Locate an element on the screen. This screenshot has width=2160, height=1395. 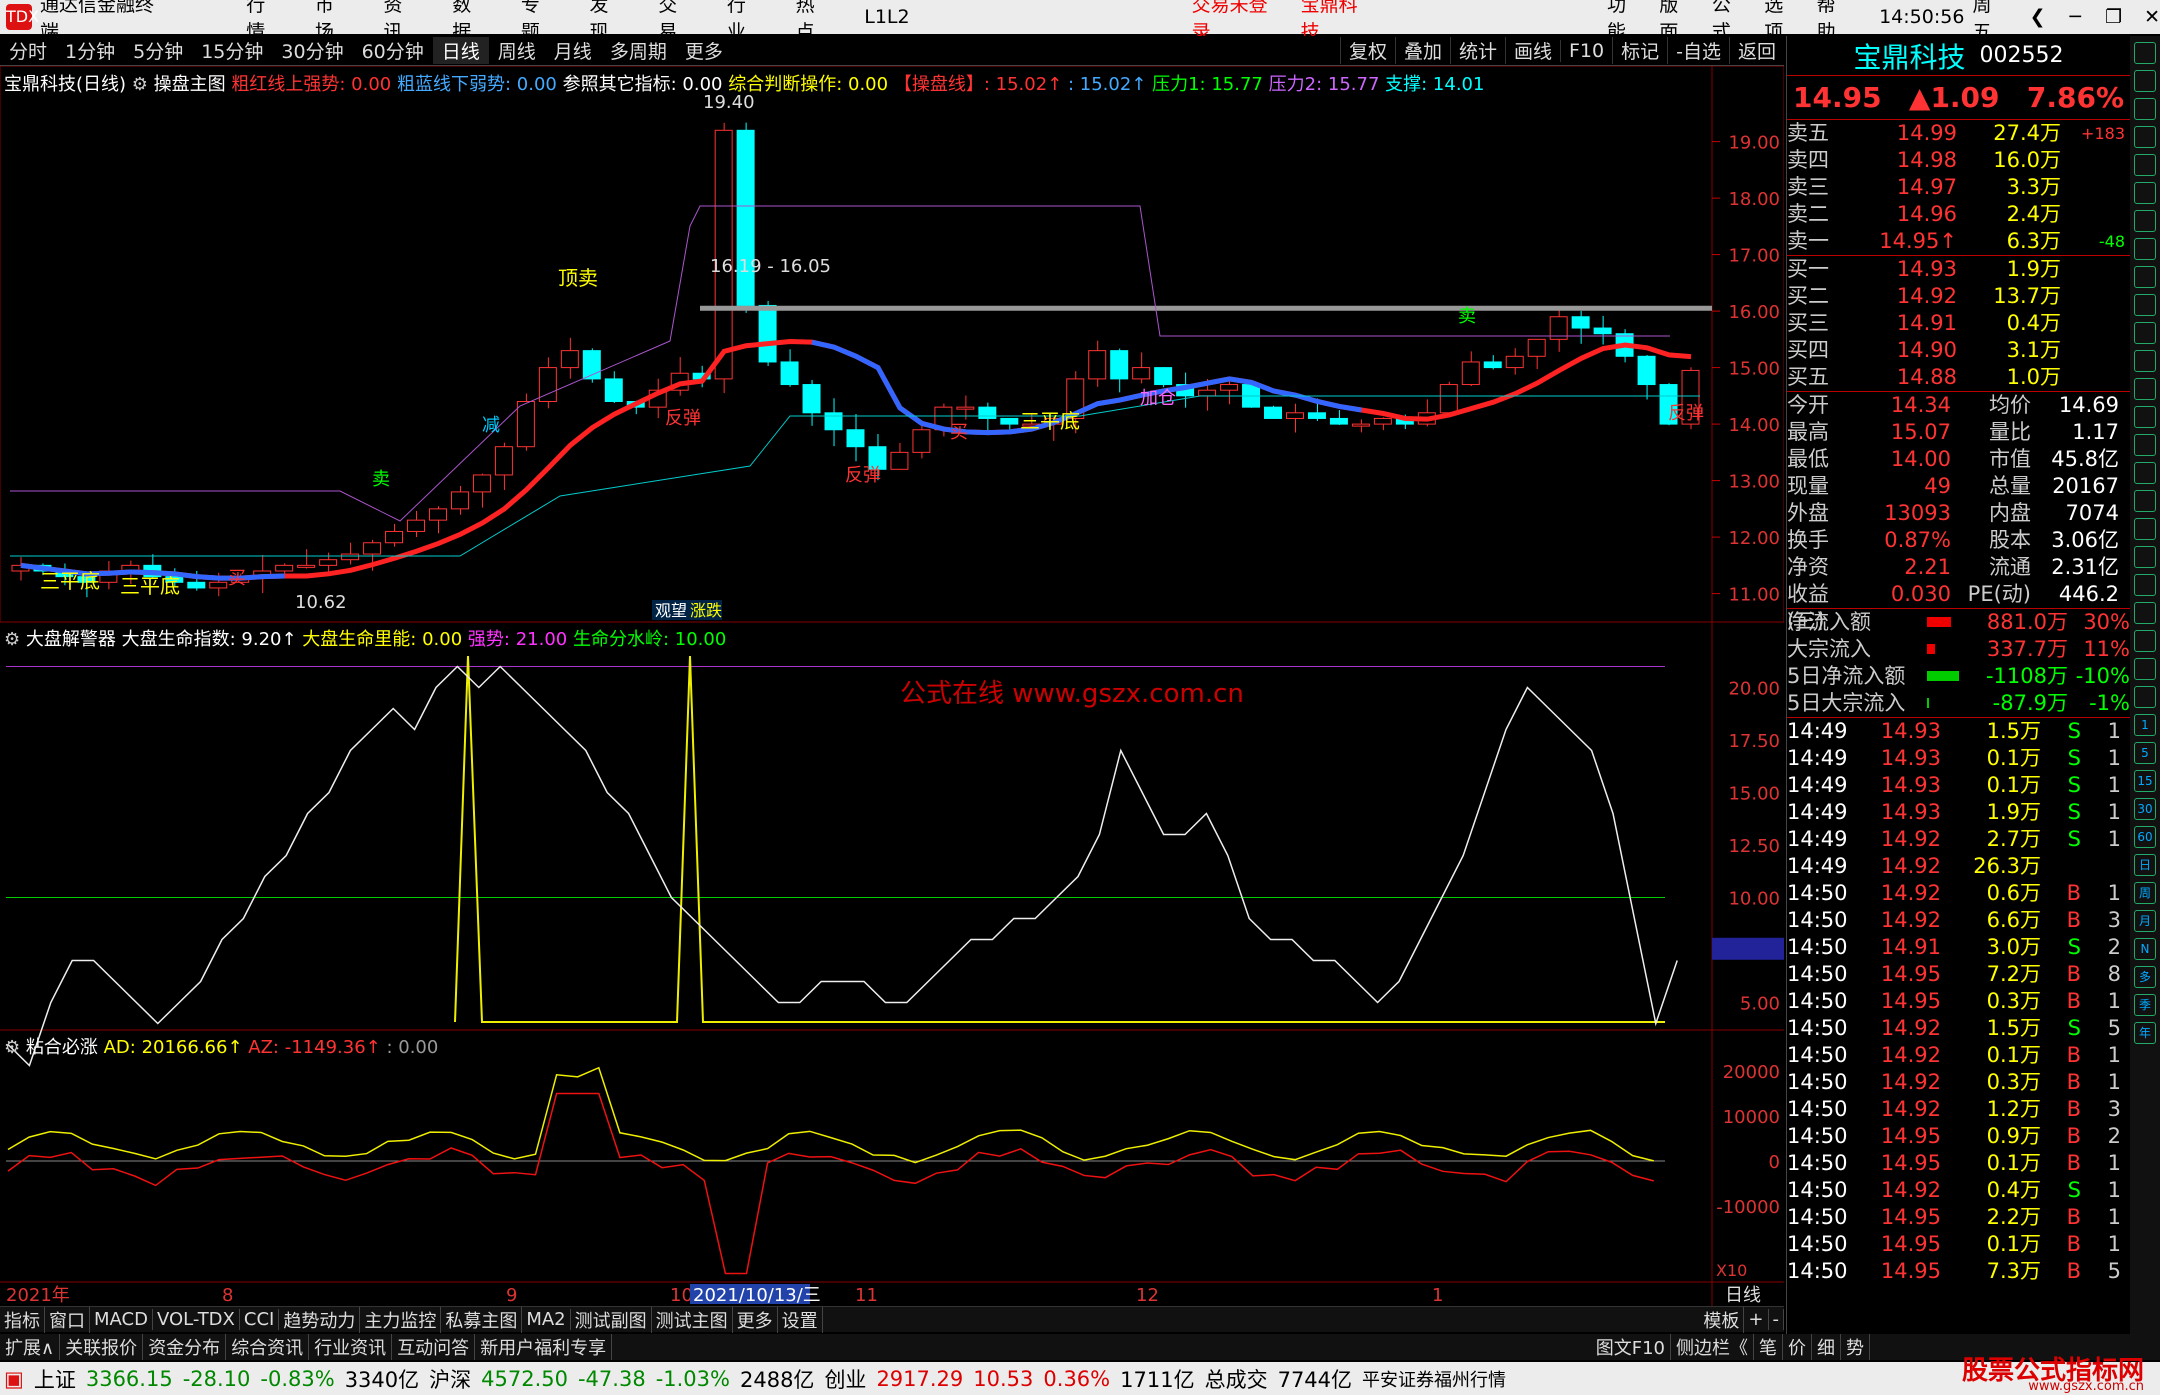
info-tab-1: 关联报价 is located at coordinates (102, 1347).